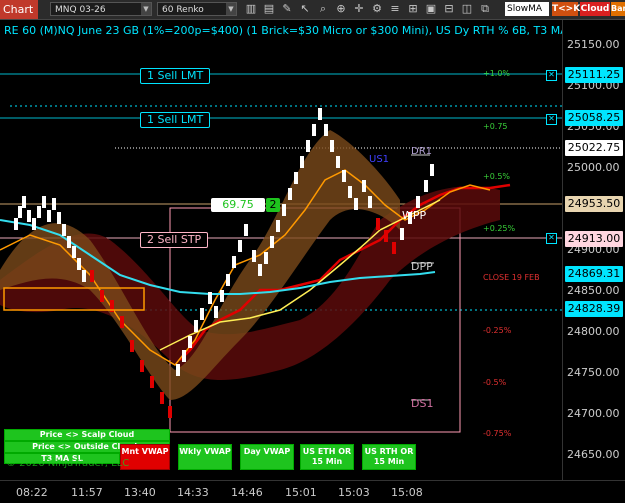 The height and width of the screenshot is (503, 625). What do you see at coordinates (594, 148) in the screenshot?
I see `last-price-tag: 25022.75` at bounding box center [594, 148].